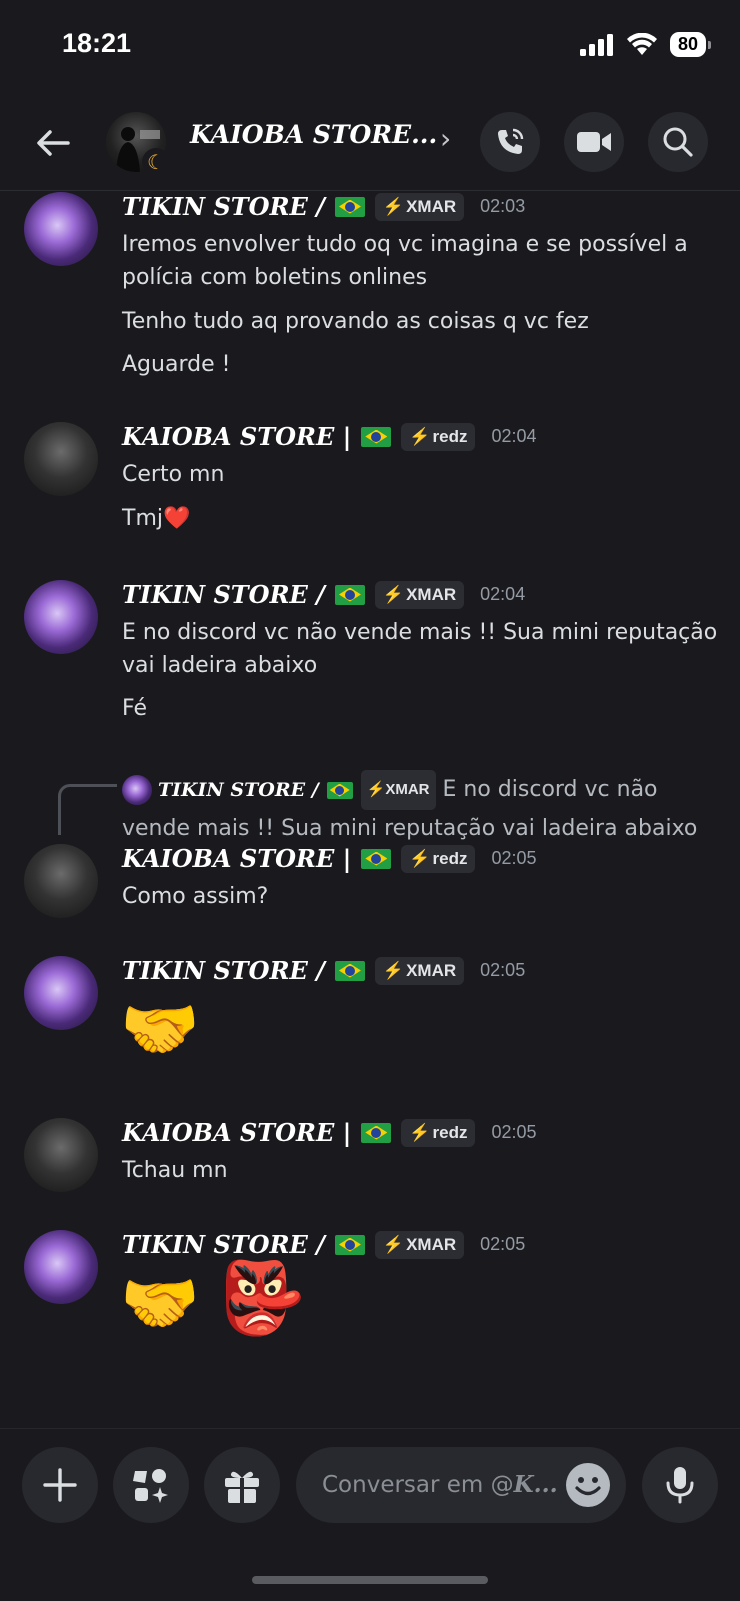  I want to click on goblin-emoji: 👺, so click(262, 1298).